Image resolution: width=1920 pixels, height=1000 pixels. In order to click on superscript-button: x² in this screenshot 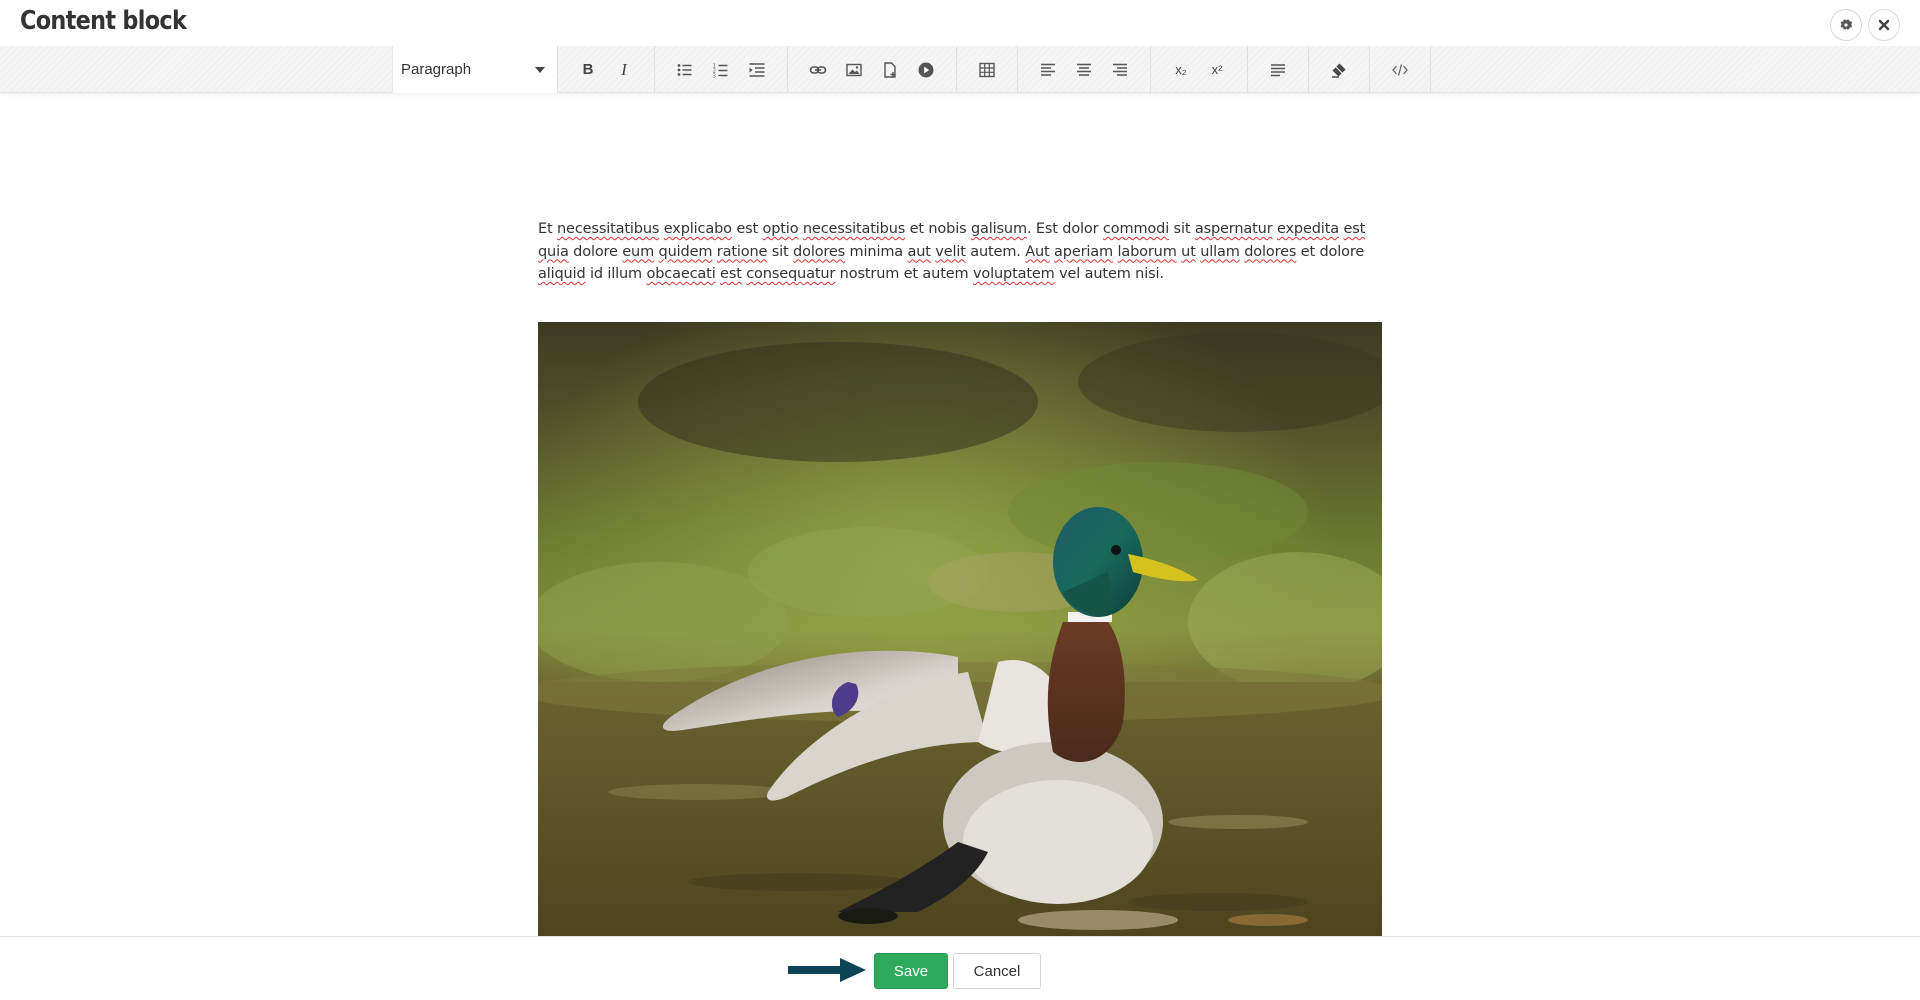, I will do `click(1217, 70)`.